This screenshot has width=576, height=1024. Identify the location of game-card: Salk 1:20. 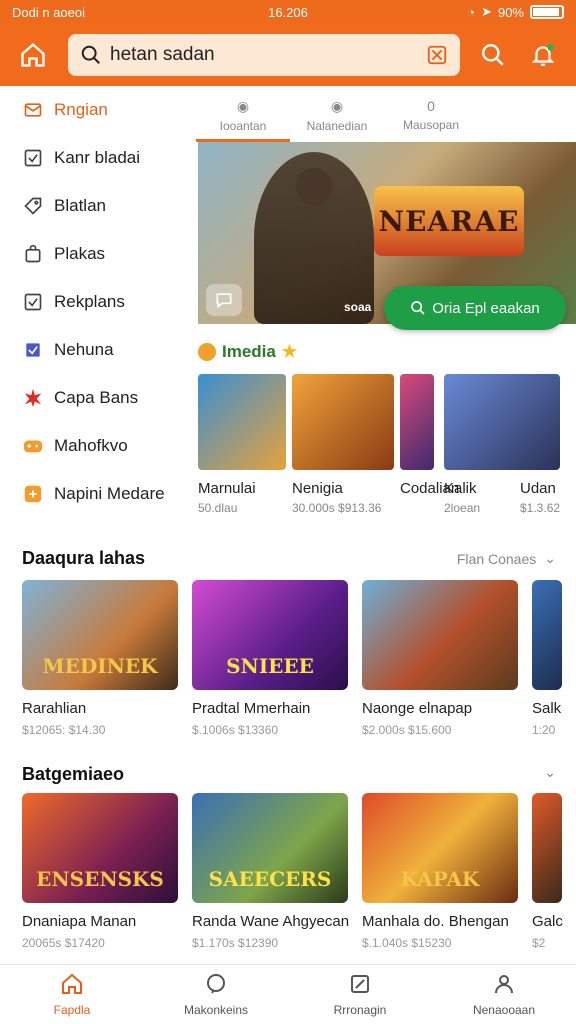
(547, 658).